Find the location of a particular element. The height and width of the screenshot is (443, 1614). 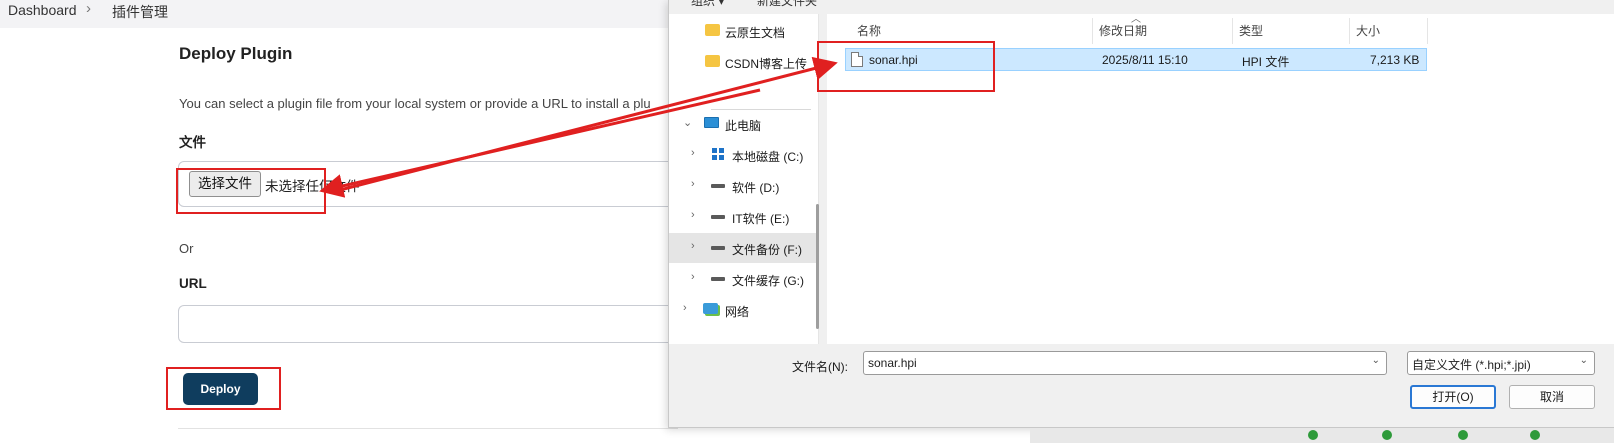

file-modified: 2025/8/11 15:10 is located at coordinates (1145, 60).